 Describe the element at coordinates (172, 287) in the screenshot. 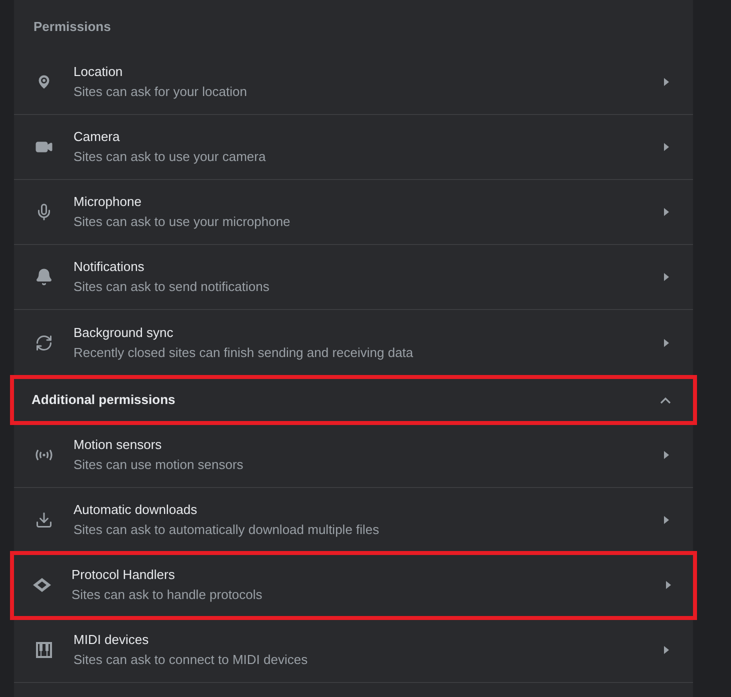

I see `permission-description: Sites can ask to send notifications` at that location.